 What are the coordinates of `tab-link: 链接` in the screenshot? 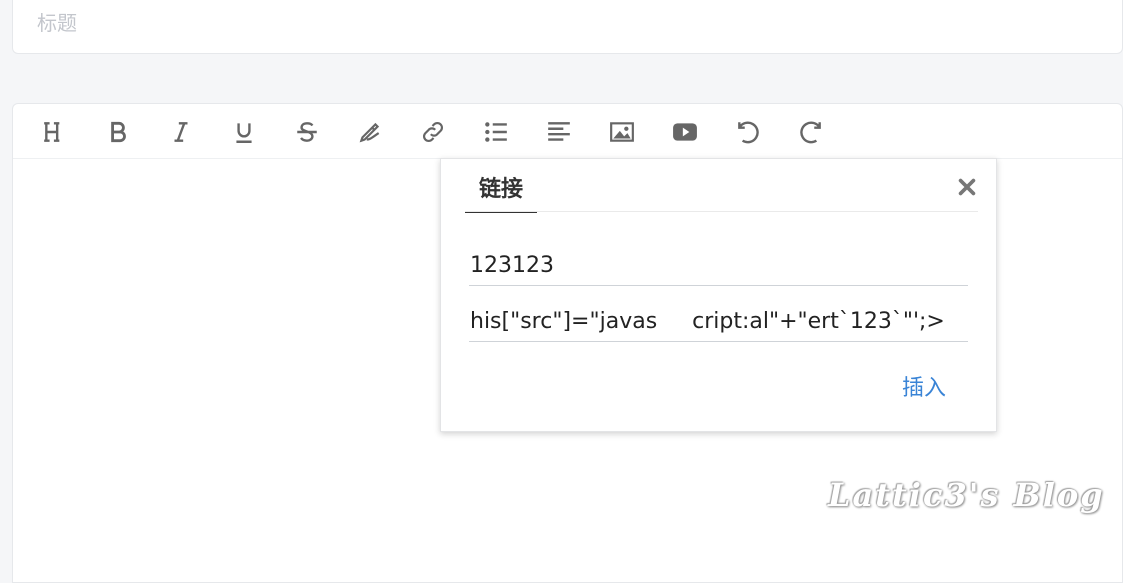 It's located at (501, 193).